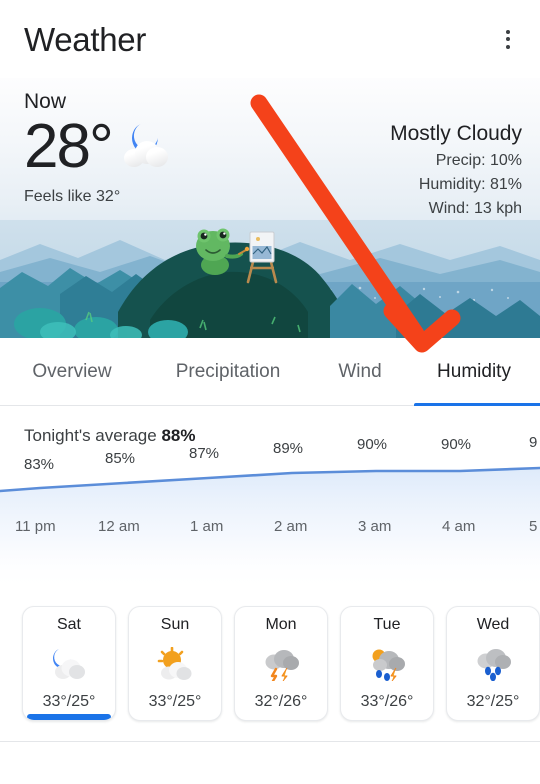 The image size is (540, 784). Describe the element at coordinates (93, 435) in the screenshot. I see `average-prefix: Tonight's average` at that location.